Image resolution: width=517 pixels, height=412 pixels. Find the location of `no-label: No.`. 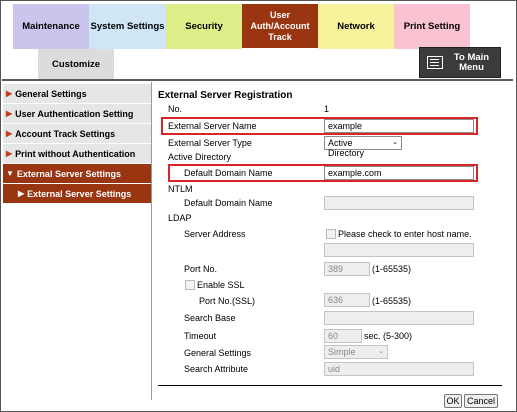

no-label: No. is located at coordinates (175, 109).